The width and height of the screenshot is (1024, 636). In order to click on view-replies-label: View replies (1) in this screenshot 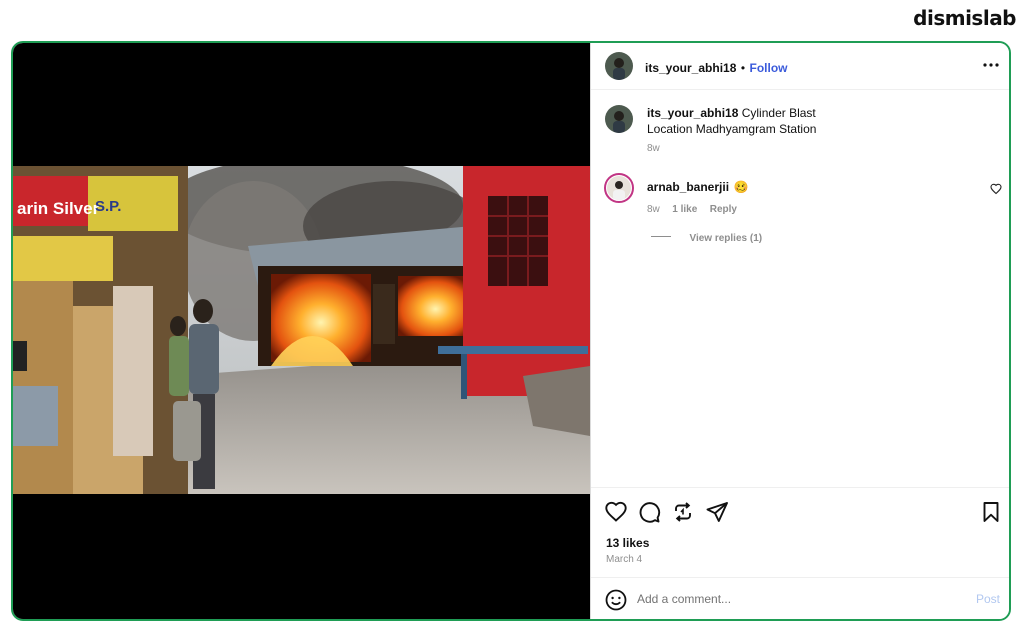, I will do `click(725, 238)`.